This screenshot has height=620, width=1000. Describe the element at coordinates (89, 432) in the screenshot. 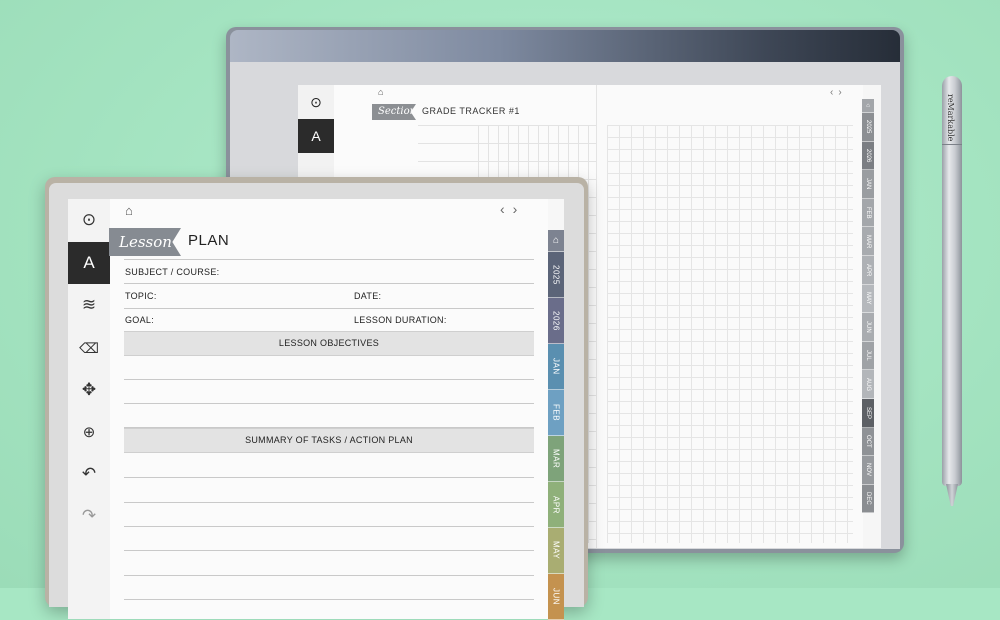

I see `zoom-icon: ⊕` at that location.